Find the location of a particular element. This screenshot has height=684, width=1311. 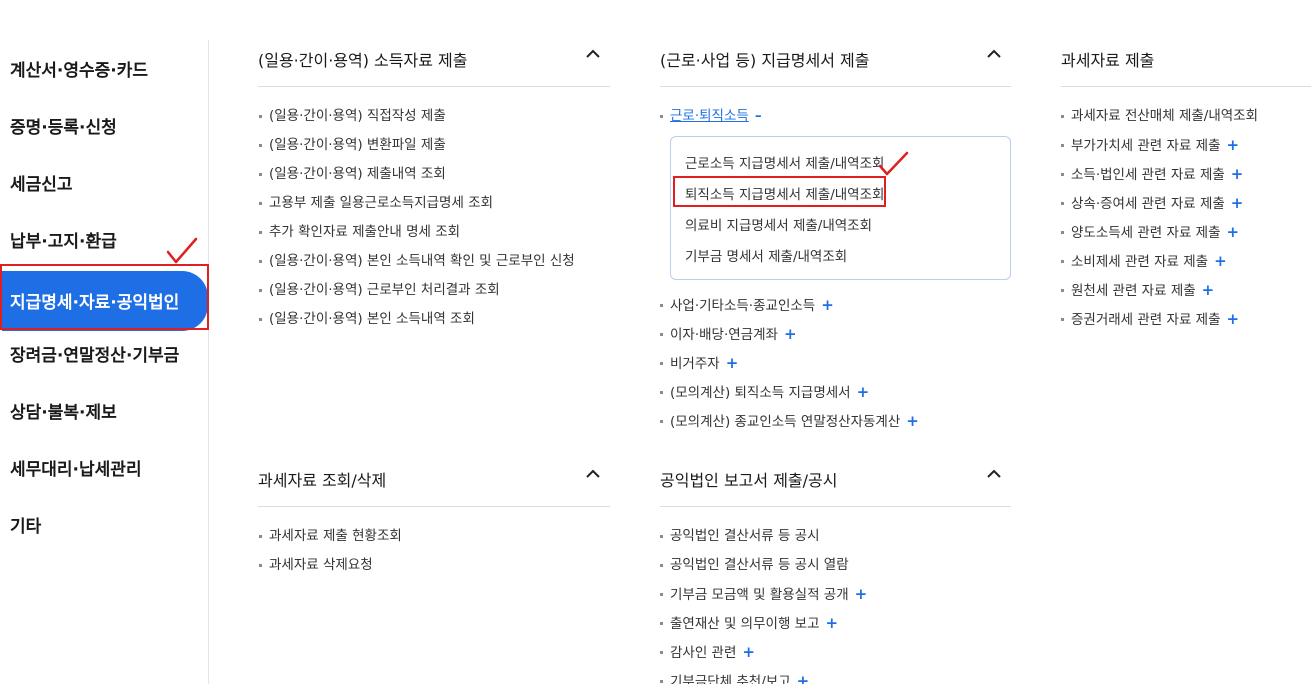

section-header-lookup: 과세자료 조회/삭제 is located at coordinates (434, 483).